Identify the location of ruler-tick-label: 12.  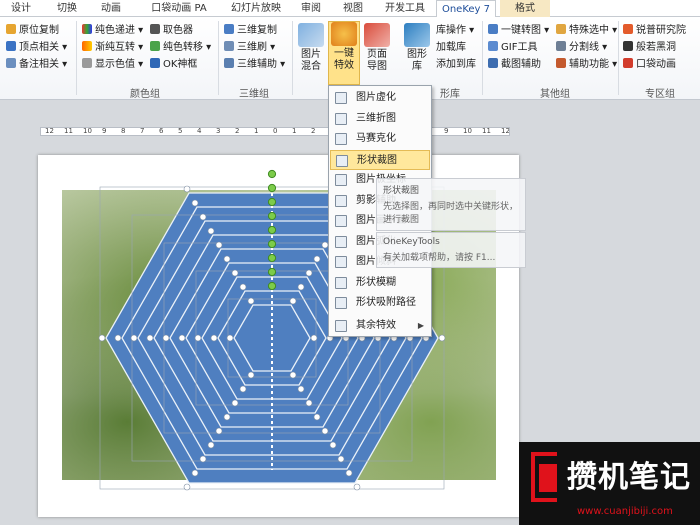
(49, 131).